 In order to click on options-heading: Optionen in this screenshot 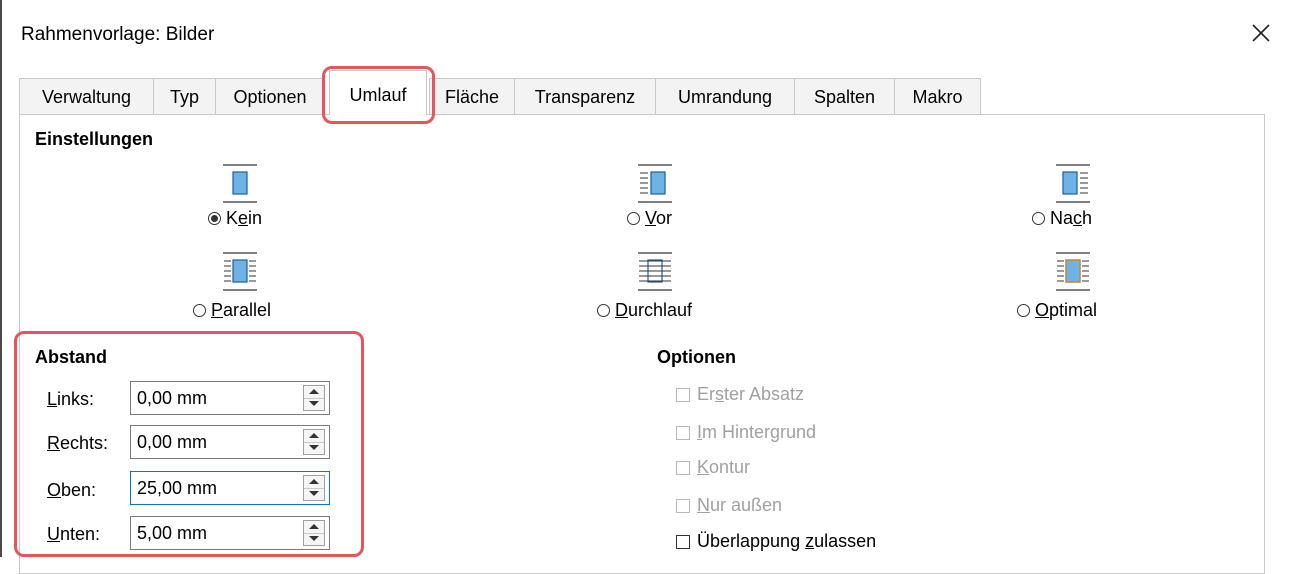, I will do `click(696, 357)`.